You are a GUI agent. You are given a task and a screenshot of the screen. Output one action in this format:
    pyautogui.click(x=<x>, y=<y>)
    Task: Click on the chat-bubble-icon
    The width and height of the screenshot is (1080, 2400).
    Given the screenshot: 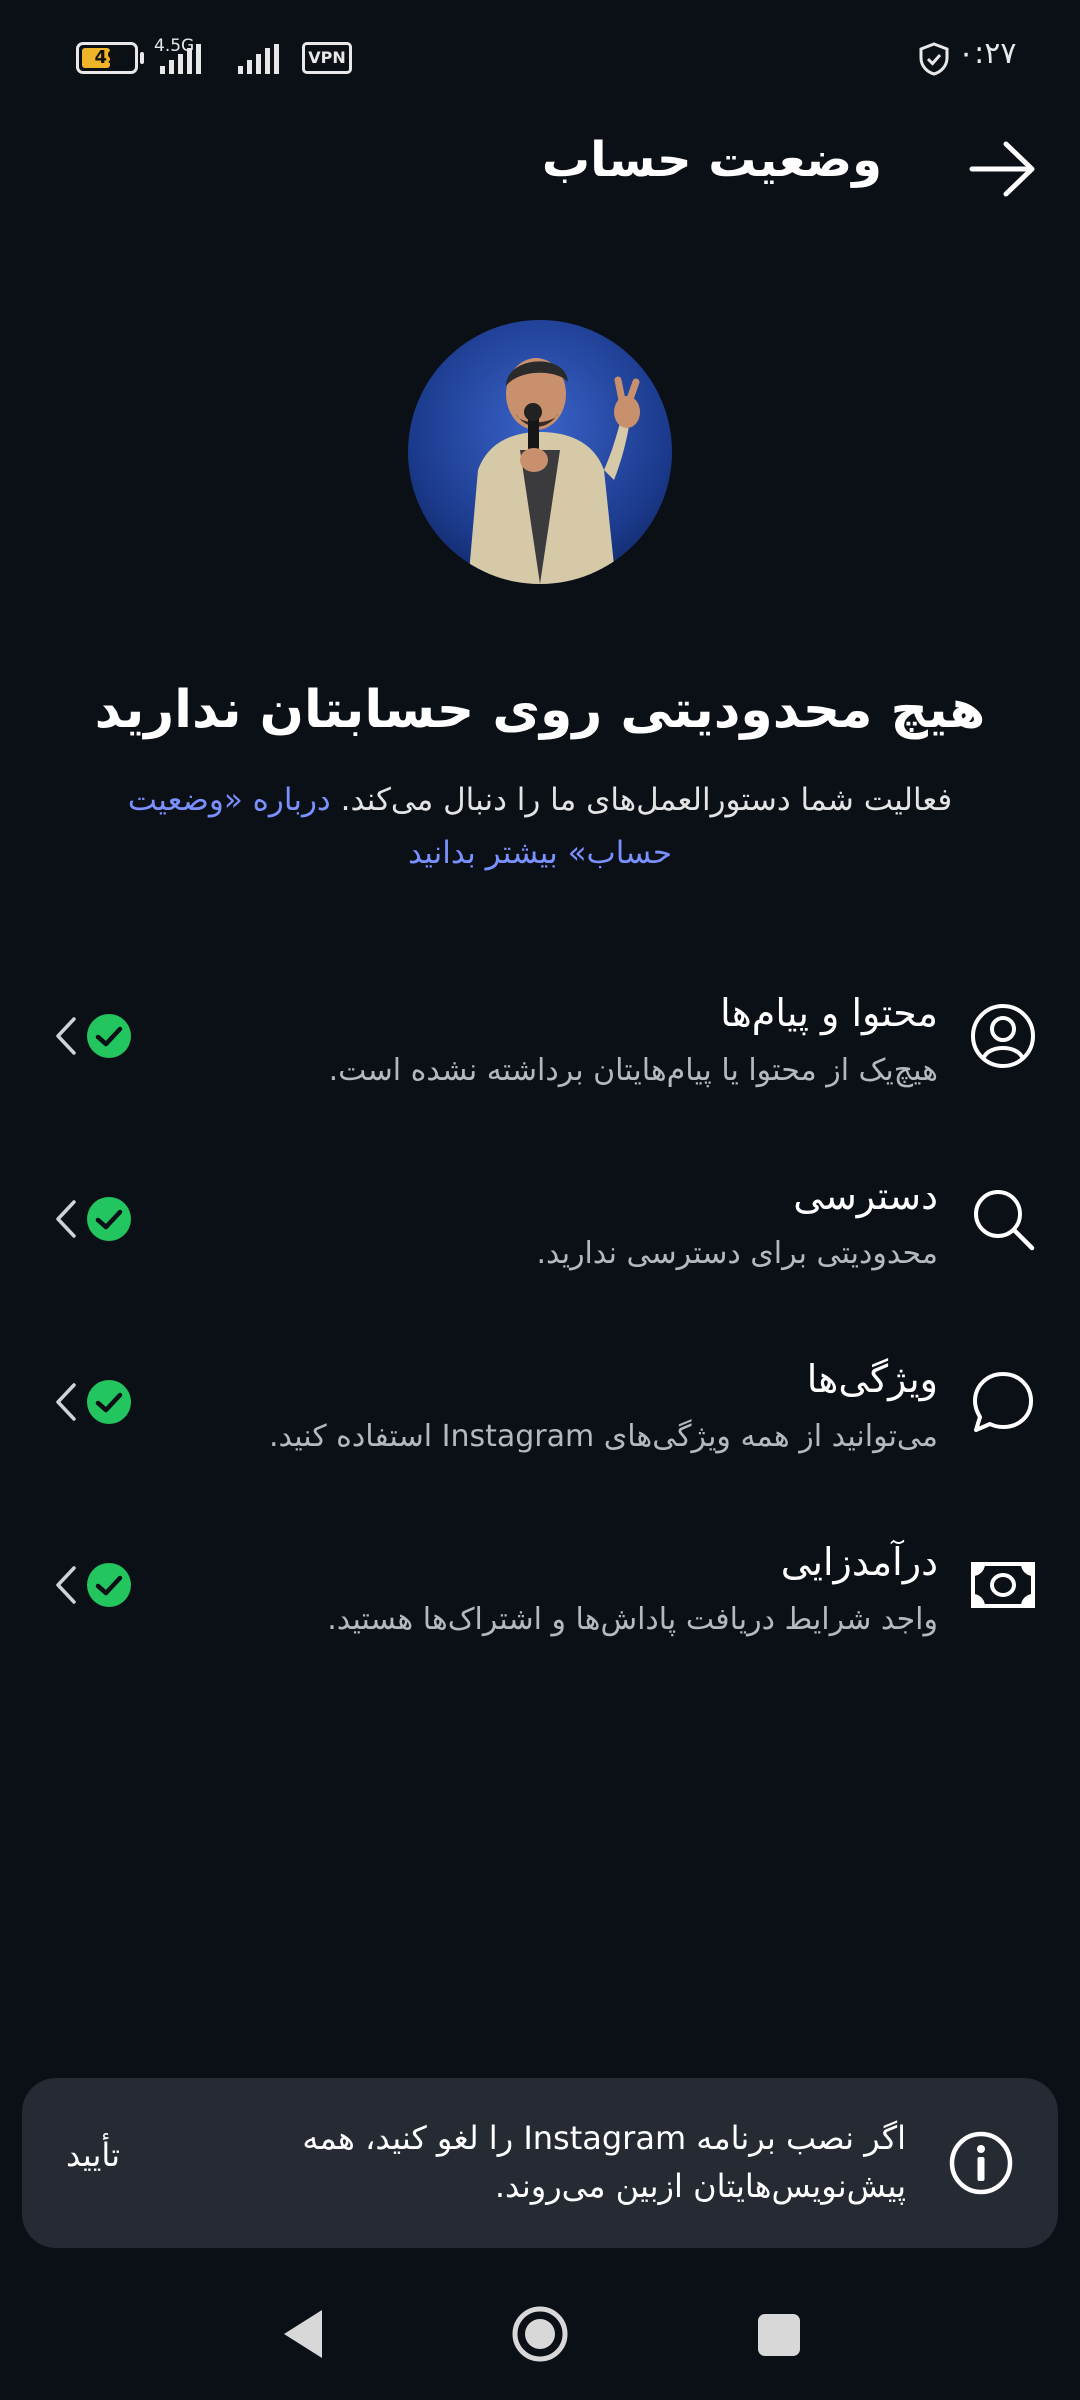 What is the action you would take?
    pyautogui.click(x=1003, y=1402)
    